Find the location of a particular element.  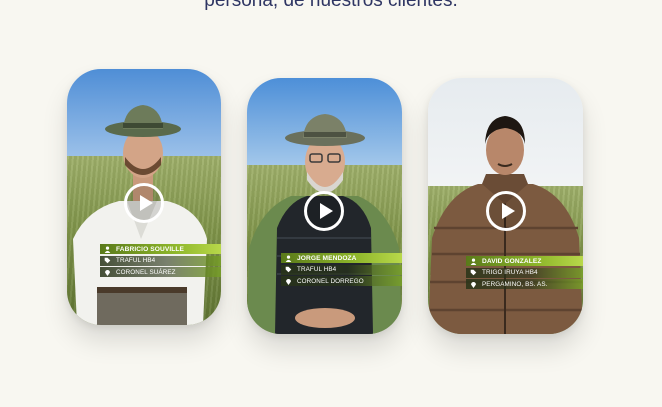

speaker-name: FABRICIO SOUVILLE is located at coordinates (150, 249).